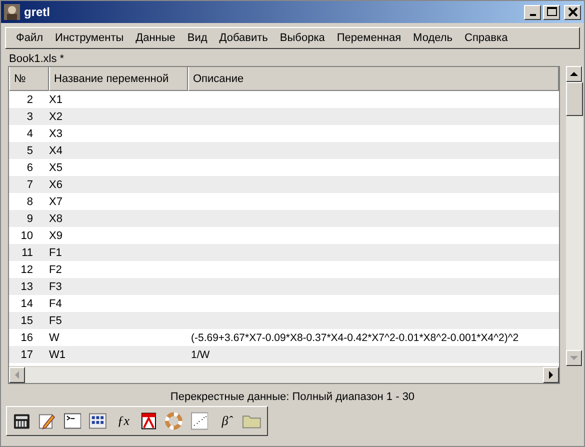  Describe the element at coordinates (284, 116) in the screenshot. I see `table-row: 3 X2` at that location.